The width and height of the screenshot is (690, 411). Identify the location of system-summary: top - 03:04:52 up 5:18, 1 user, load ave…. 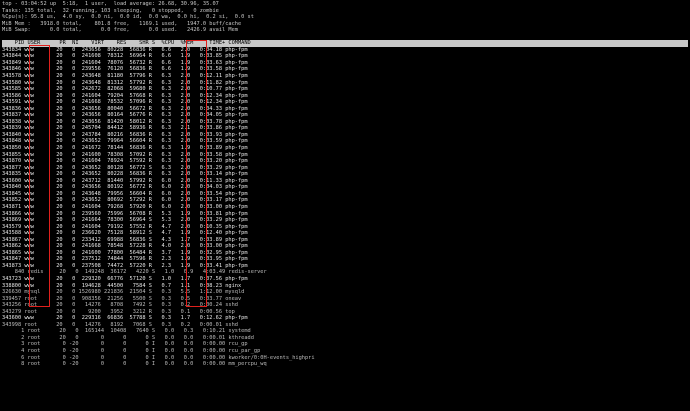
(345, 17).